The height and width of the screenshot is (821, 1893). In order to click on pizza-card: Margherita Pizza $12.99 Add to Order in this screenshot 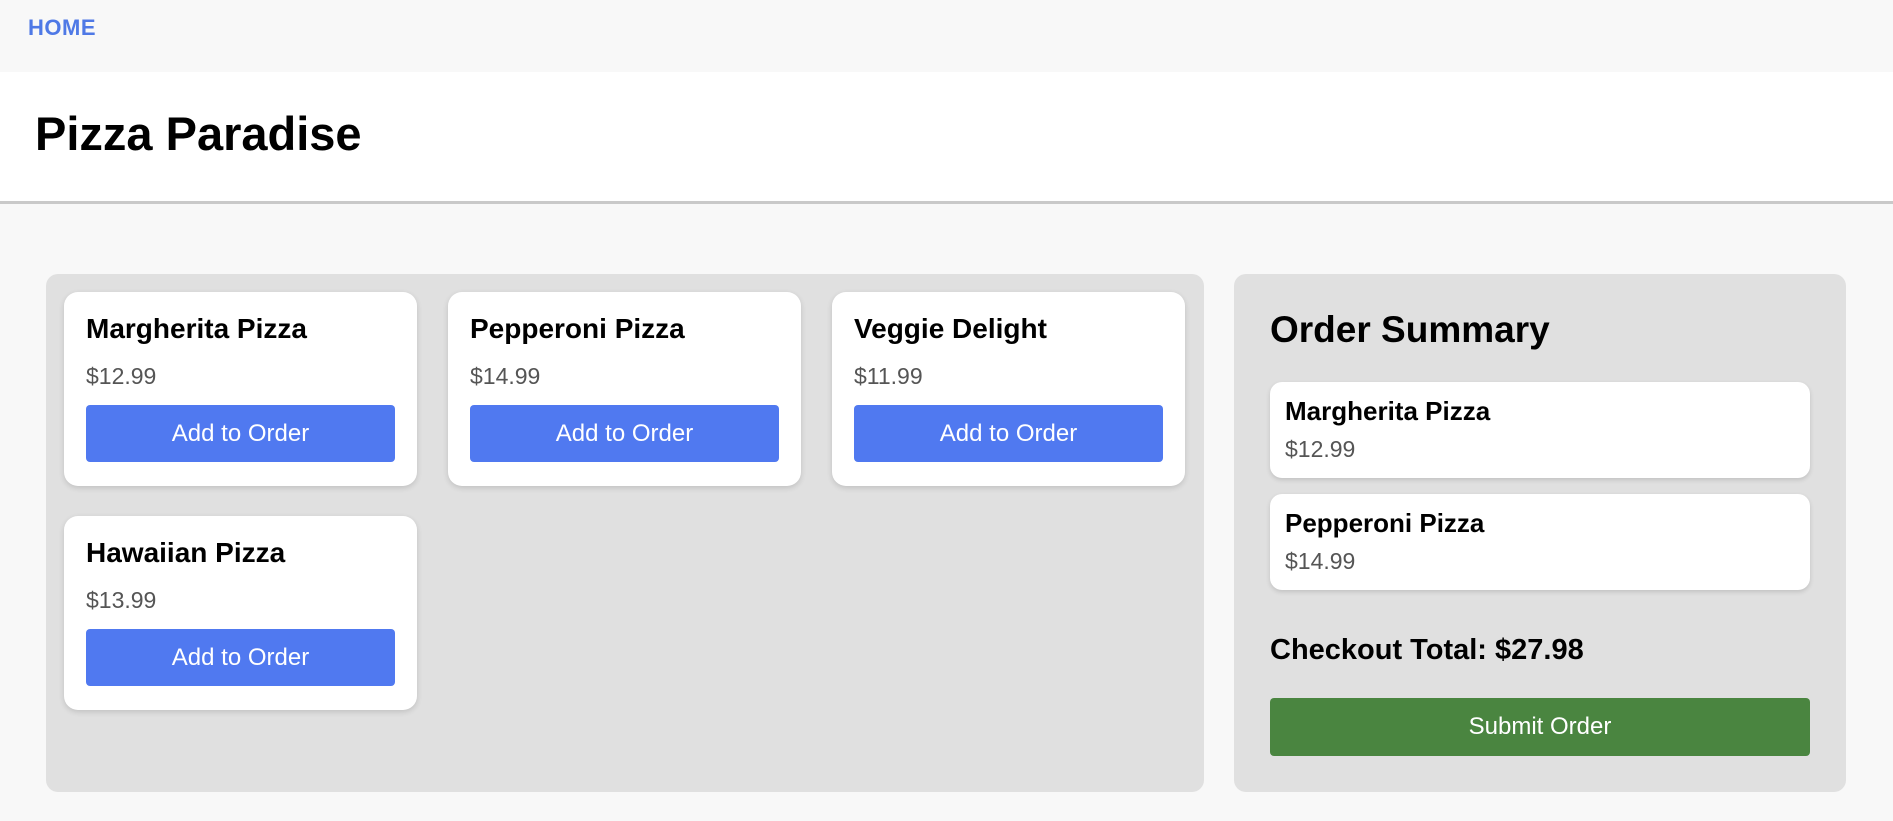, I will do `click(240, 389)`.